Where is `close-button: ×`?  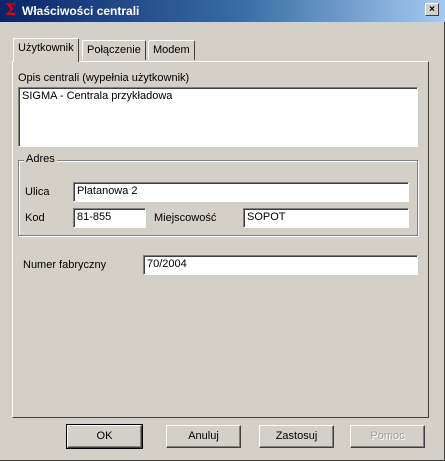 close-button: × is located at coordinates (432, 9).